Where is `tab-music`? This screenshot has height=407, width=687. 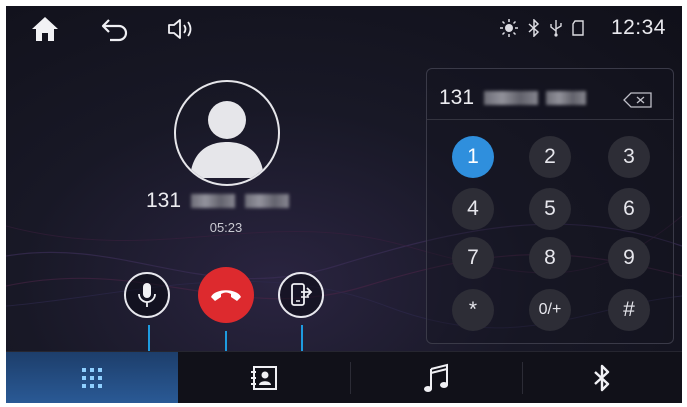
tab-music is located at coordinates (436, 377).